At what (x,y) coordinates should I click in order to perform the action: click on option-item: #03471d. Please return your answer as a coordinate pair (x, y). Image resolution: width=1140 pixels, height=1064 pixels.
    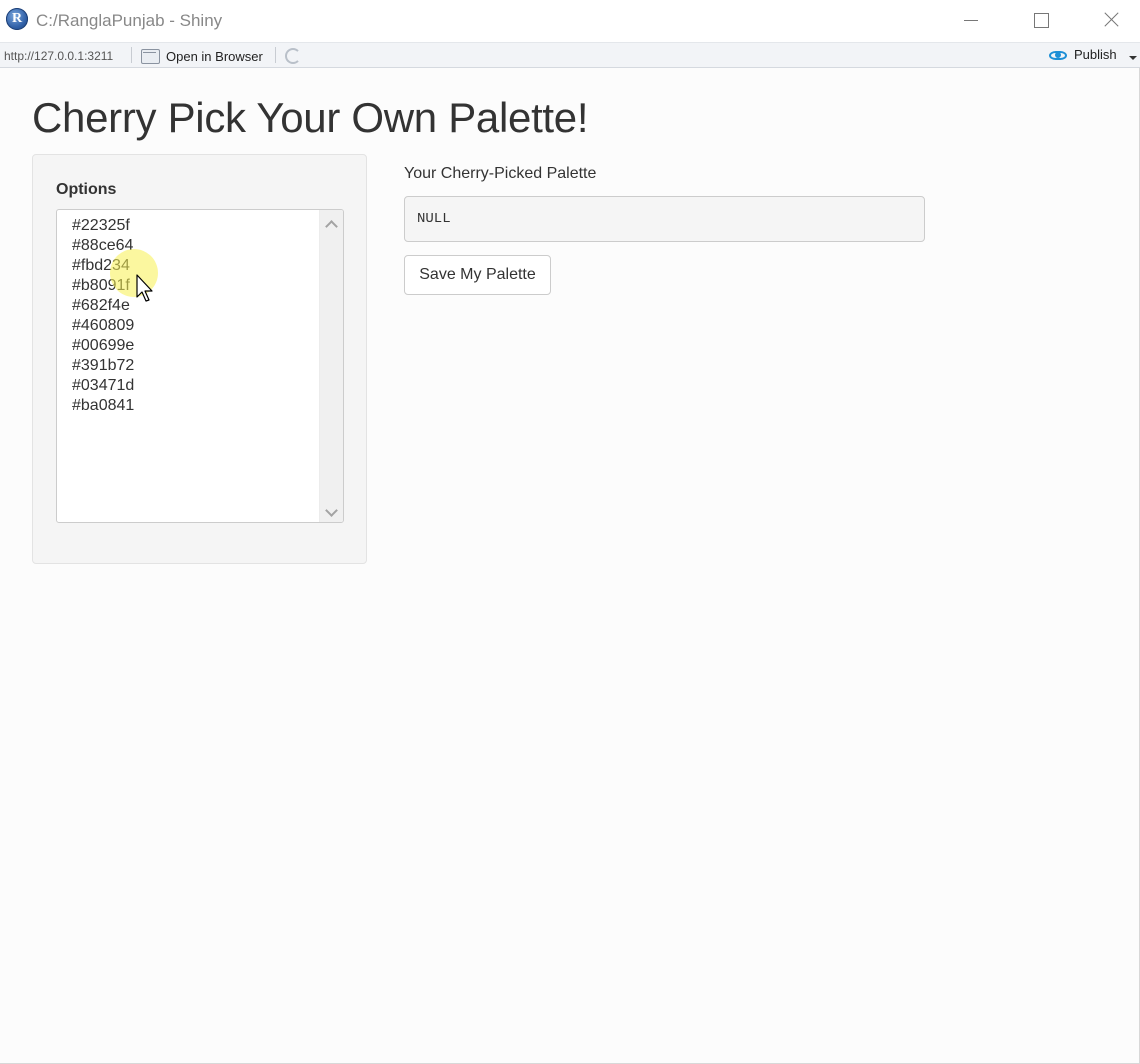
    Looking at the image, I should click on (188, 386).